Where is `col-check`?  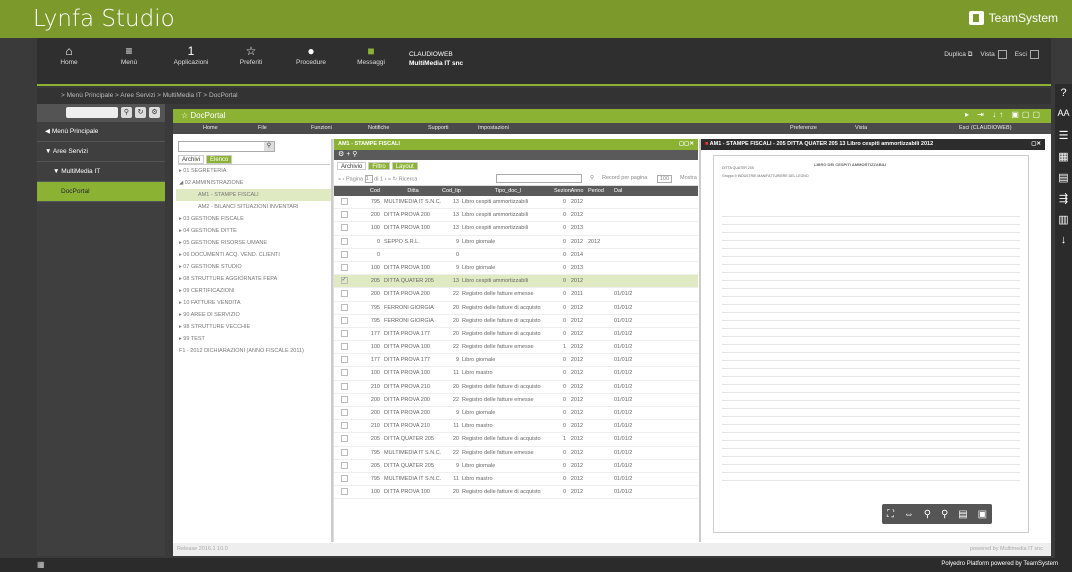
col-check is located at coordinates (344, 191).